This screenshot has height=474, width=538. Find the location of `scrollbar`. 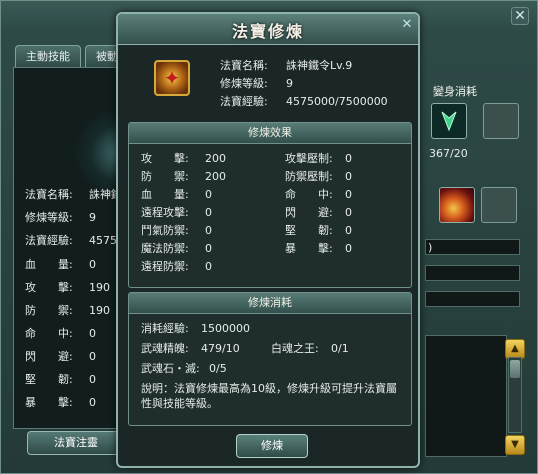

scrollbar is located at coordinates (515, 395).